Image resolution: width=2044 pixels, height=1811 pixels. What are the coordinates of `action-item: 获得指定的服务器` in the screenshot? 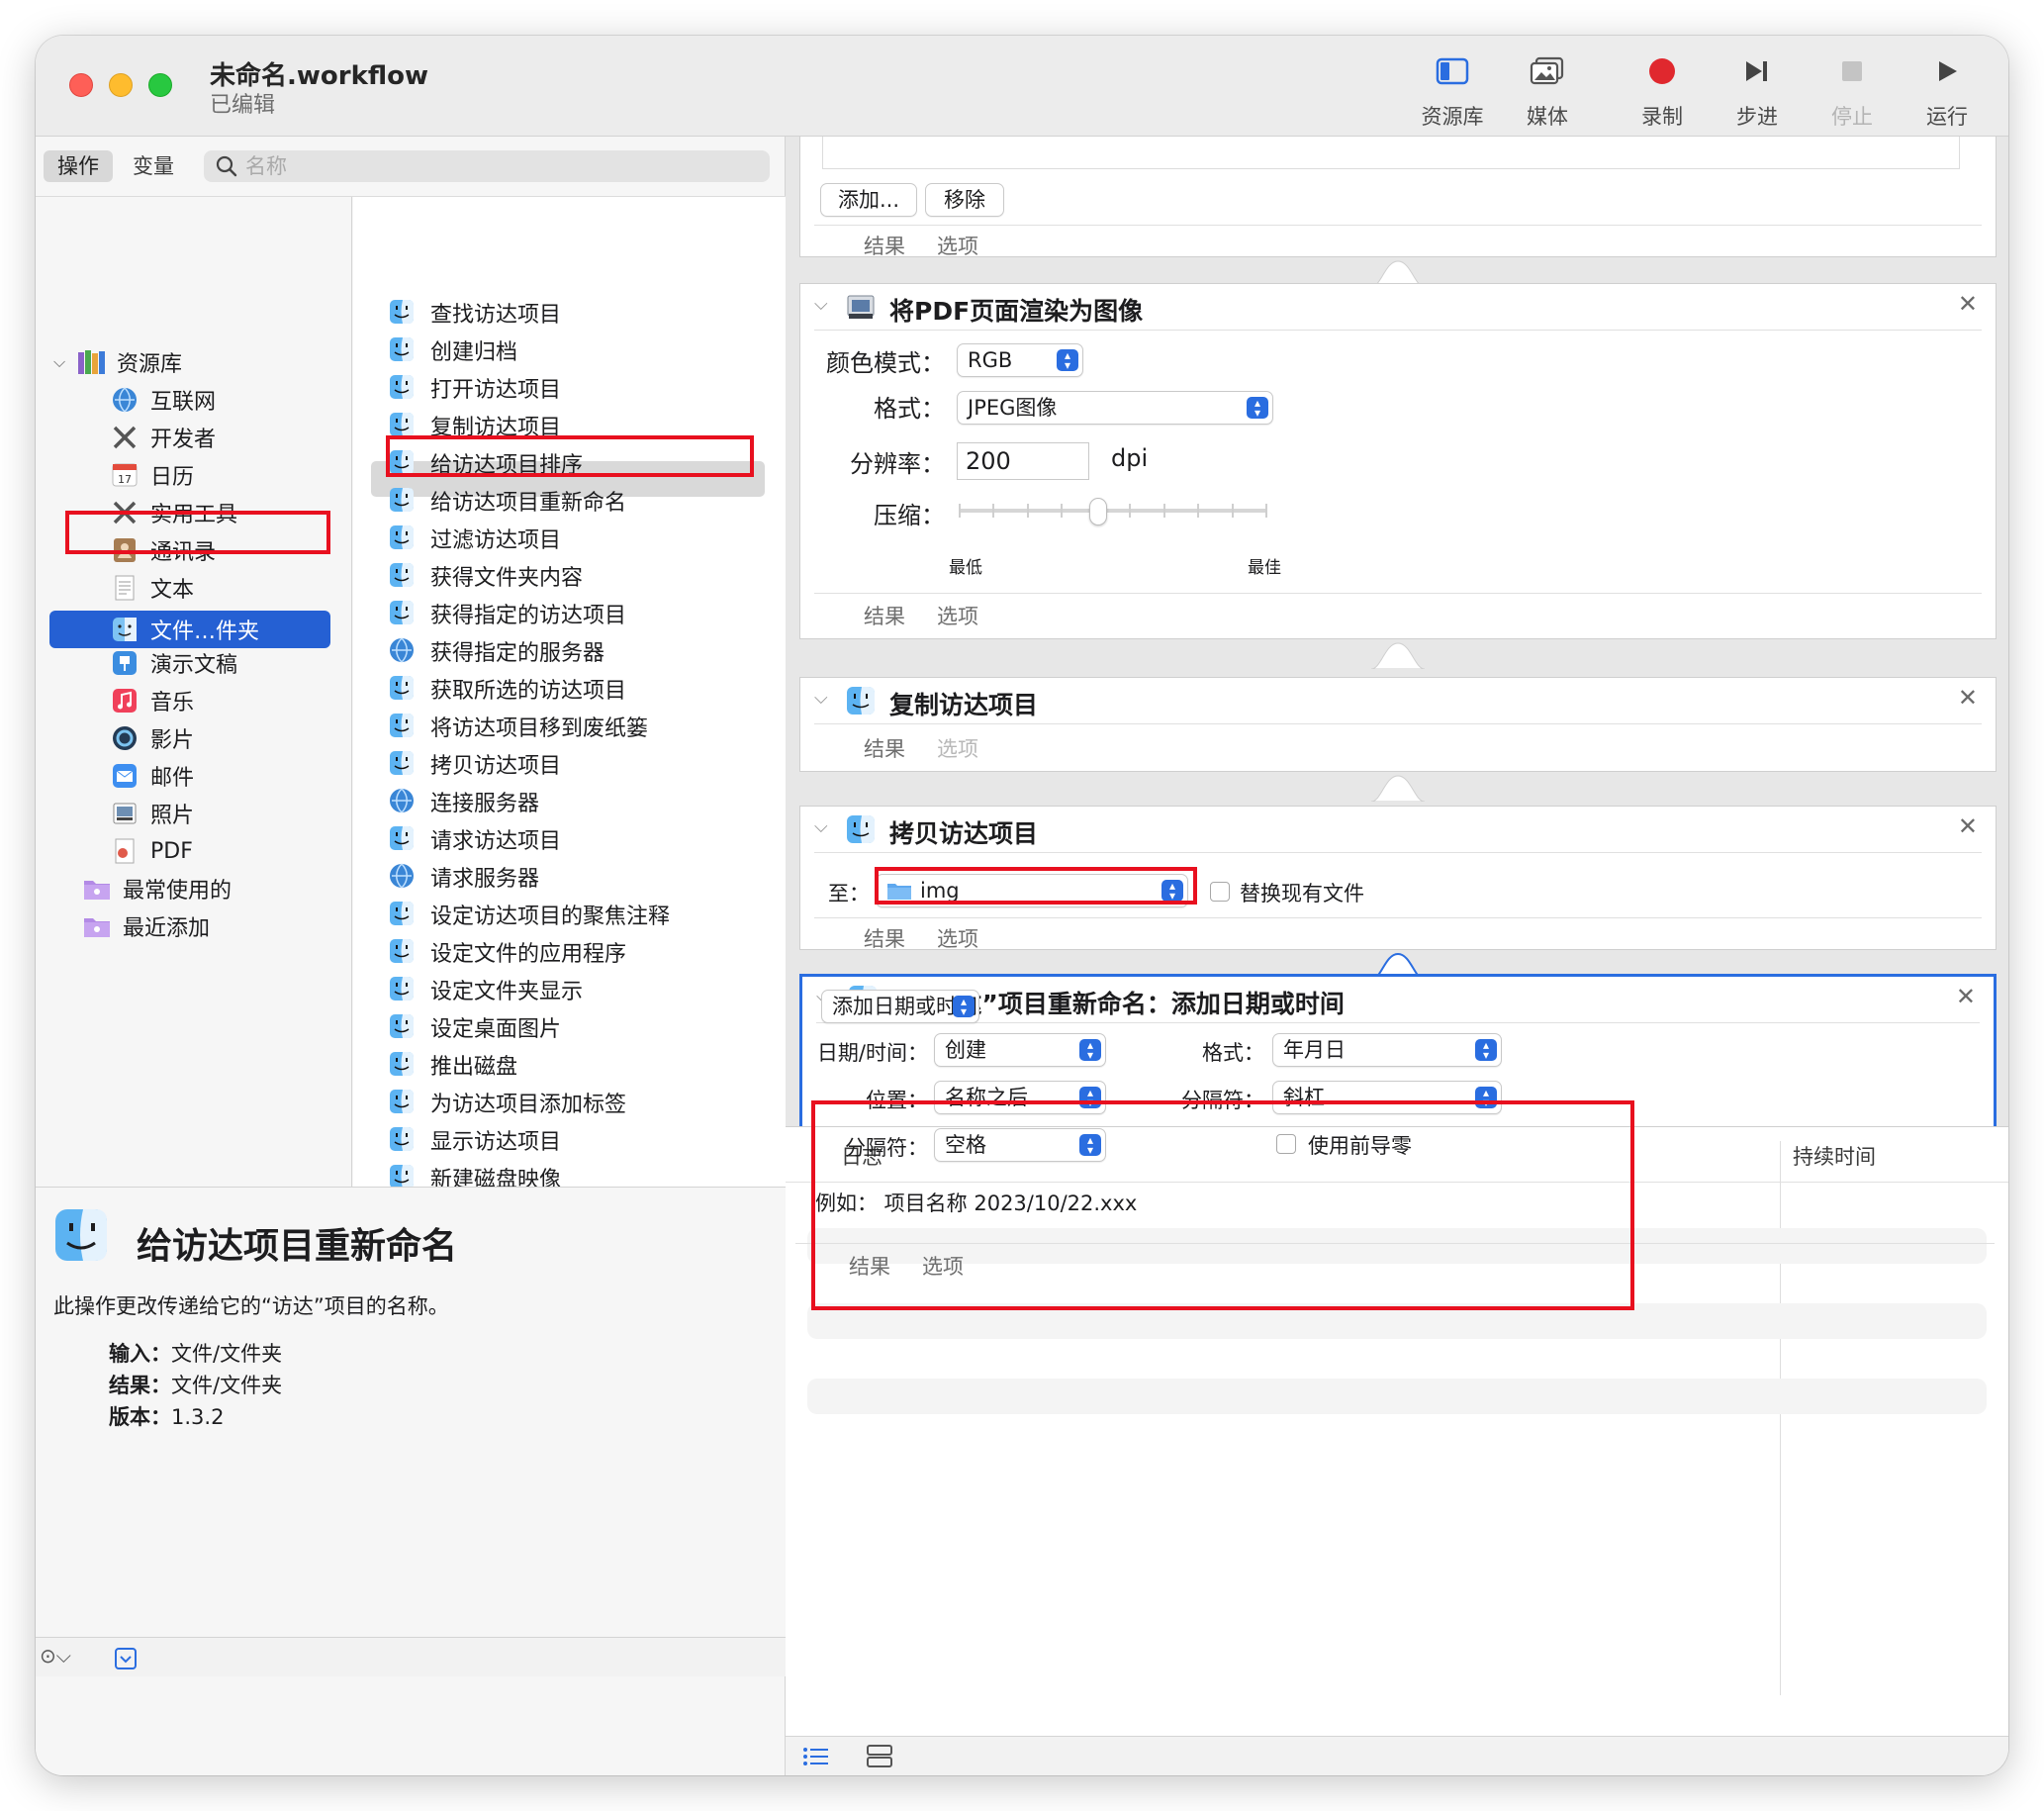 It's located at (496, 651).